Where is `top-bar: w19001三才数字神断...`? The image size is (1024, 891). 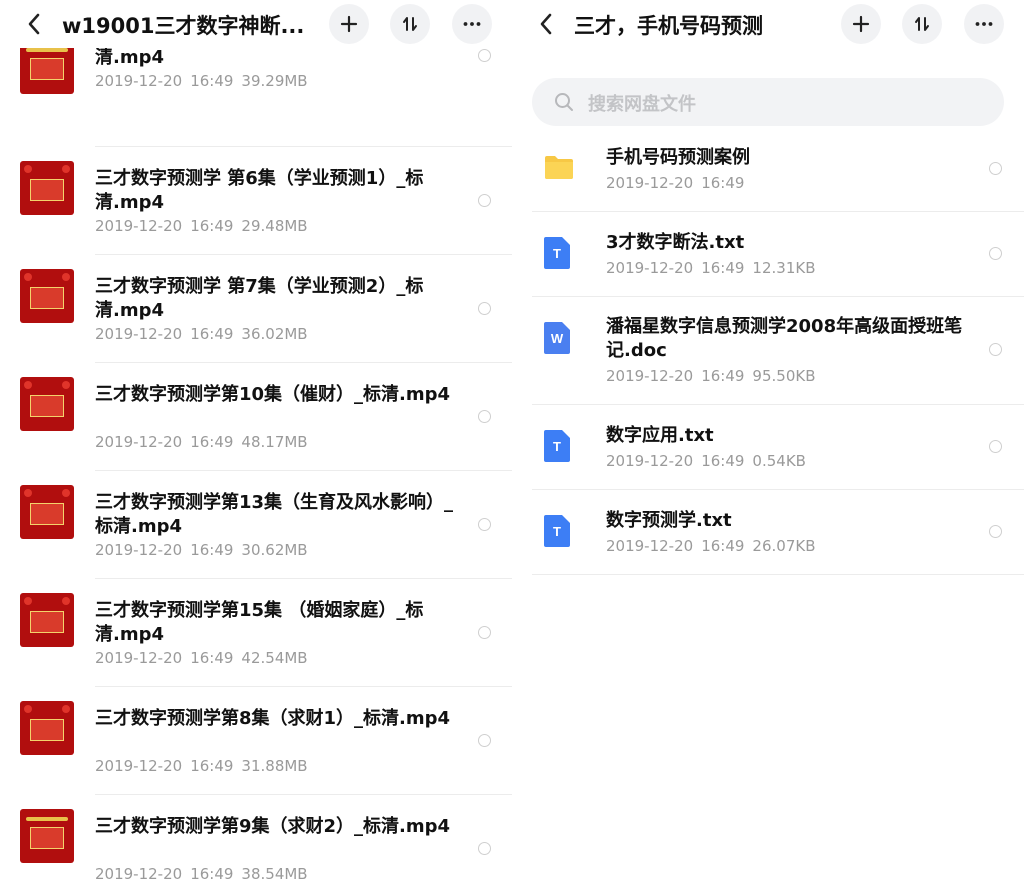 top-bar: w19001三才数字神断... is located at coordinates (256, 24).